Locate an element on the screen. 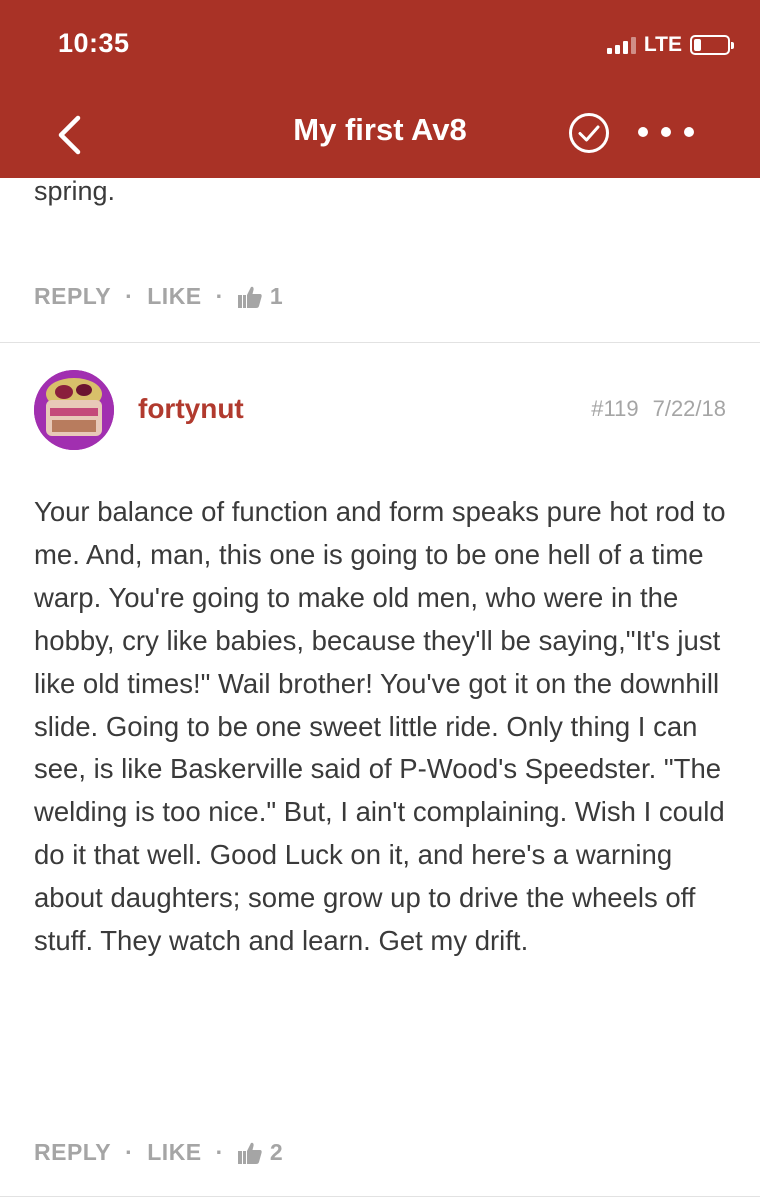  avatar-image is located at coordinates (74, 410).